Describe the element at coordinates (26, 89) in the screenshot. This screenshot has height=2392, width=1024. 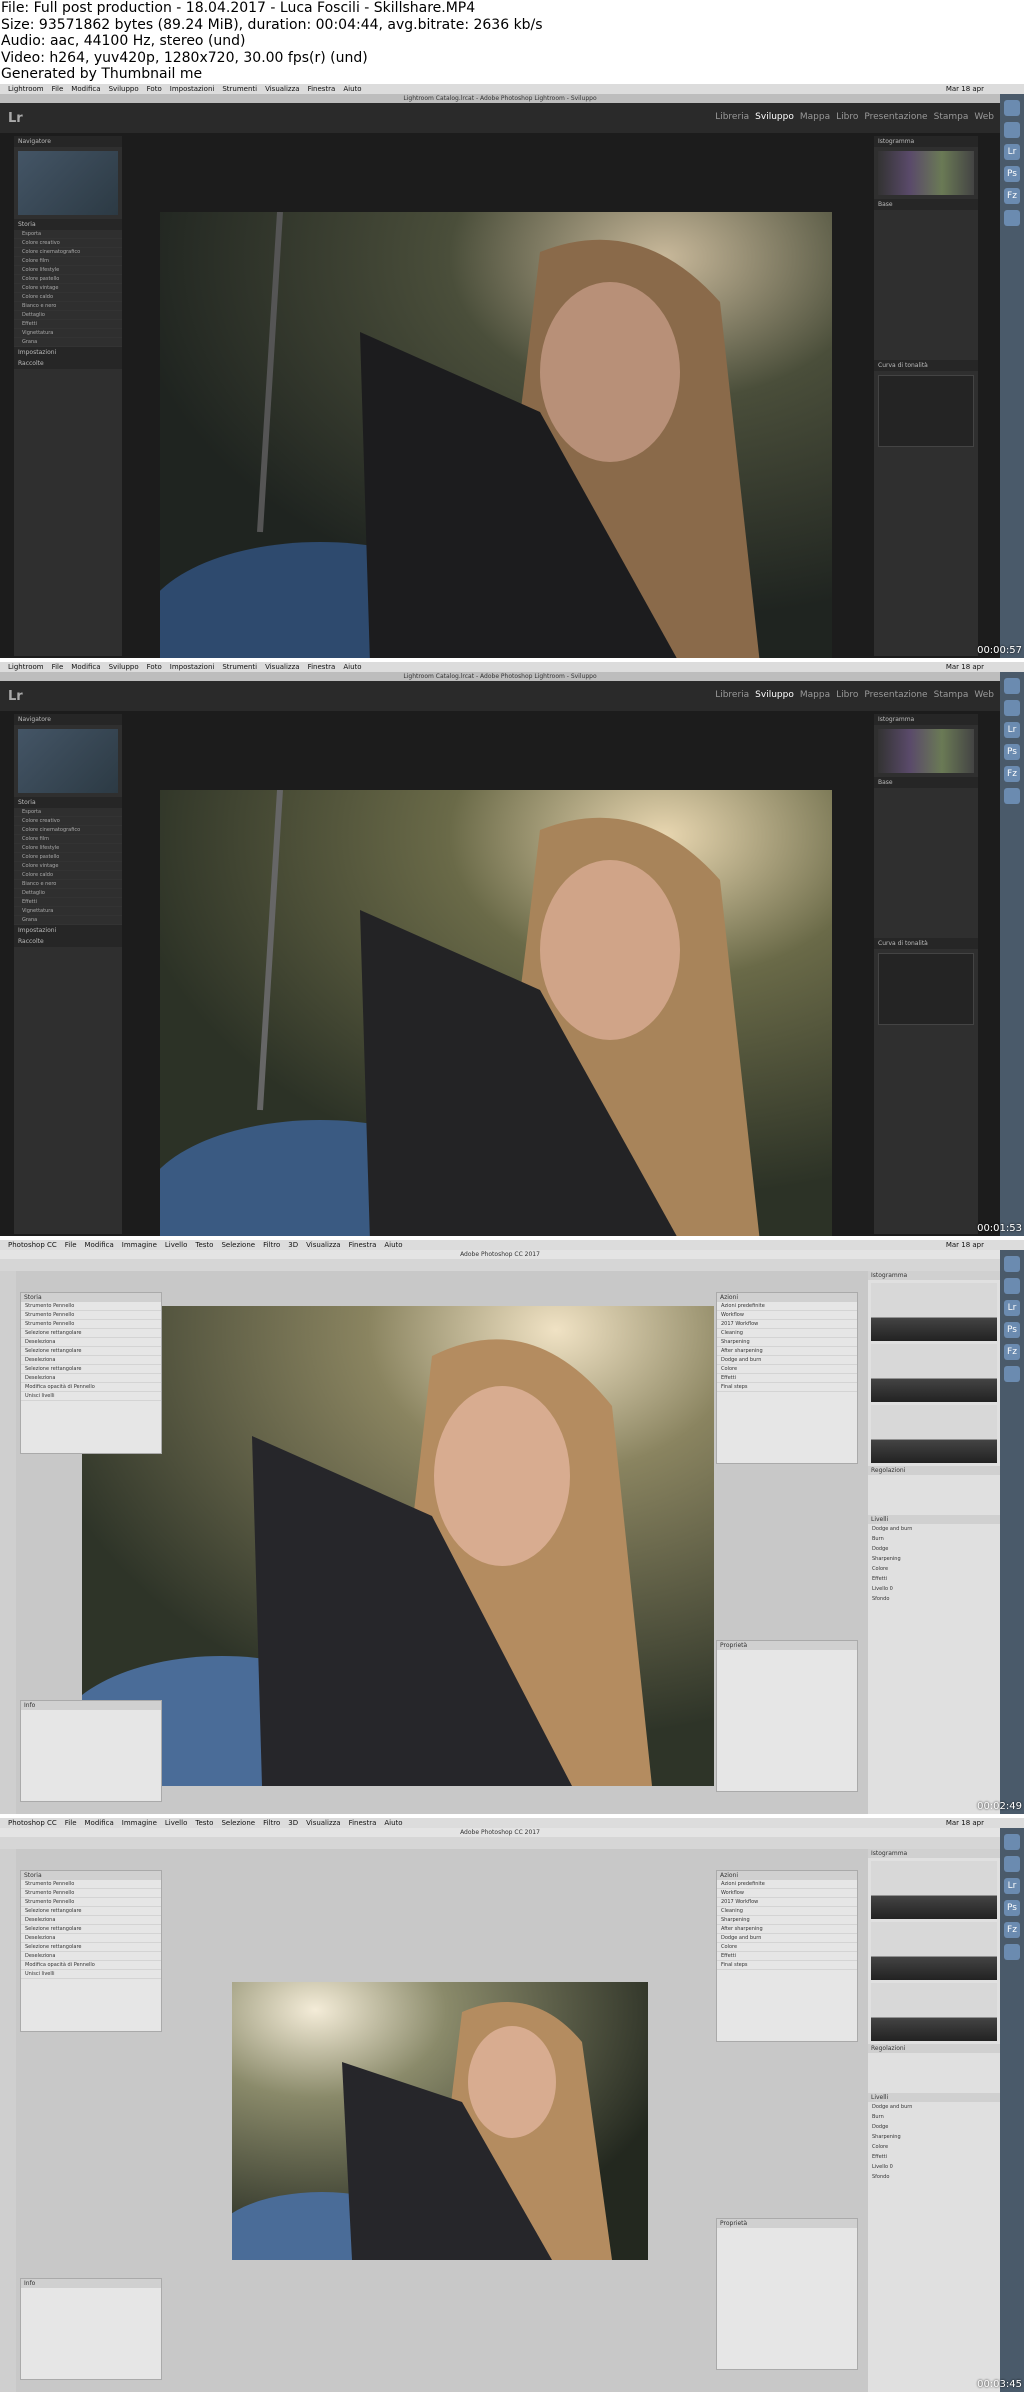
I see `menu-lightroom: Lightroom` at that location.